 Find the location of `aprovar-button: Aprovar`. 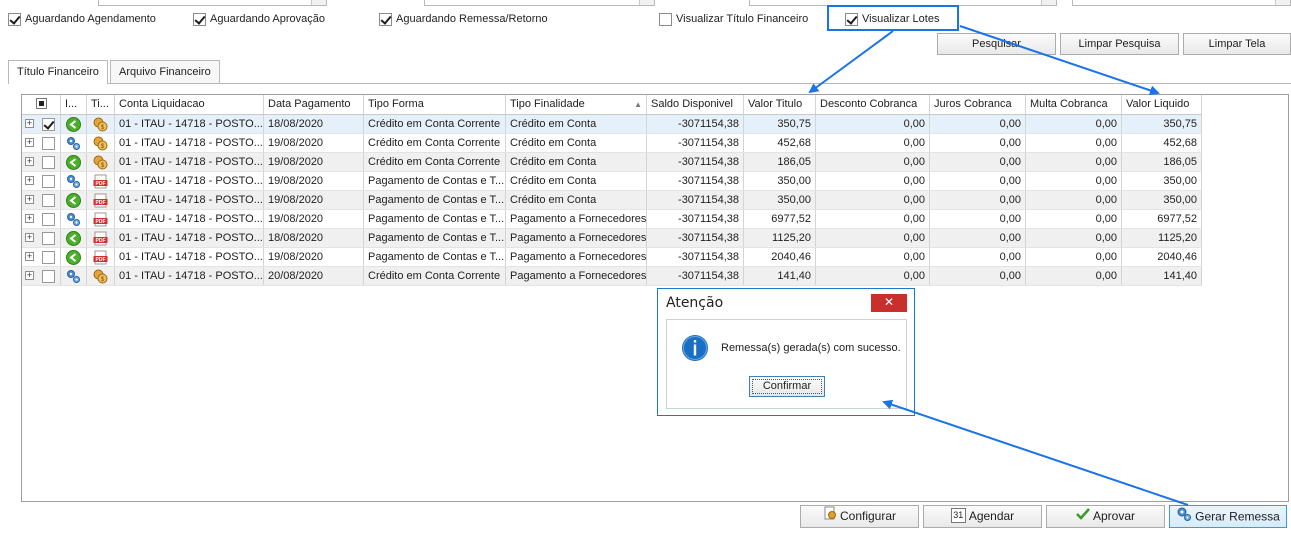

aprovar-button: Aprovar is located at coordinates (1105, 516).